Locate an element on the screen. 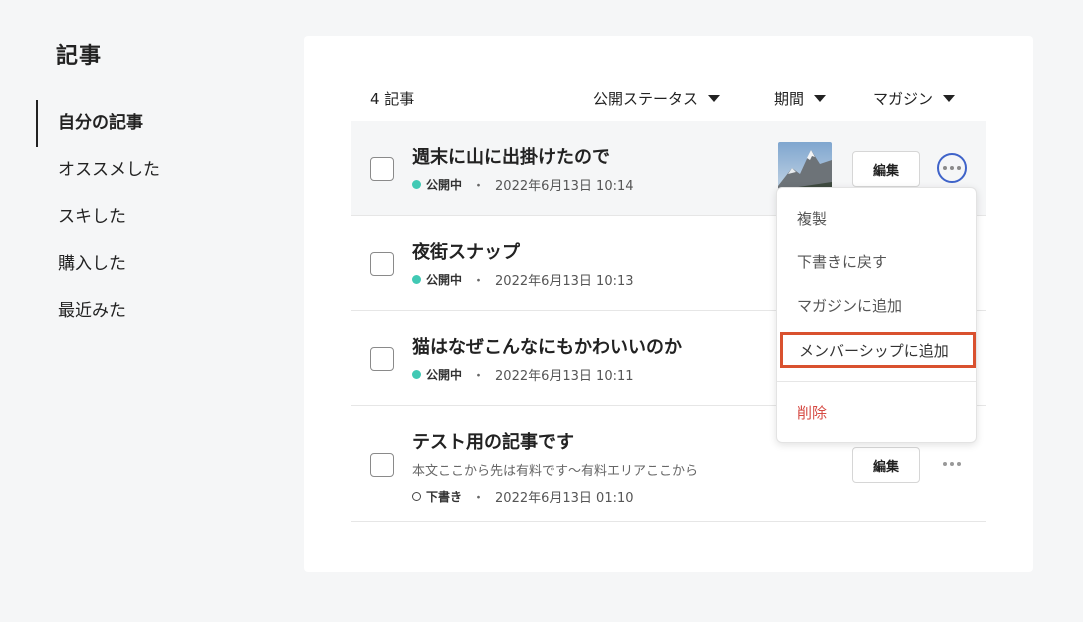  article-title: 週末に山に出掛けたので is located at coordinates (511, 156).